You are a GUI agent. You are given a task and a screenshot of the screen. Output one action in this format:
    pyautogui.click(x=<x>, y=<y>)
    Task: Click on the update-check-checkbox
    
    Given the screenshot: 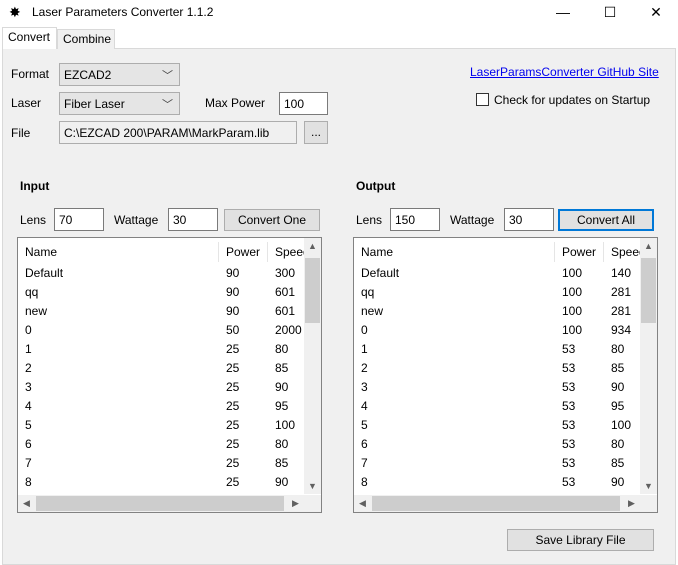 What is the action you would take?
    pyautogui.click(x=482, y=99)
    